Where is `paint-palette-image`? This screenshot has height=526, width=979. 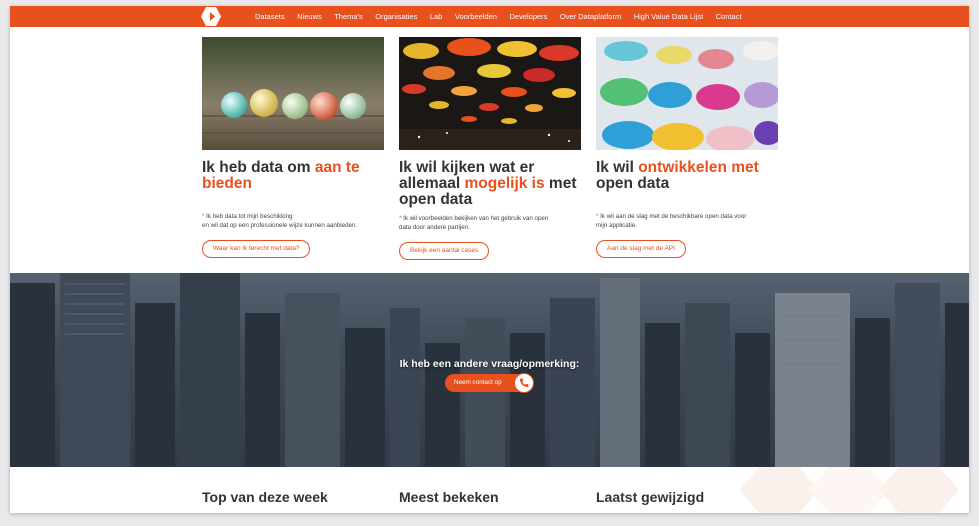
paint-palette-image is located at coordinates (687, 93).